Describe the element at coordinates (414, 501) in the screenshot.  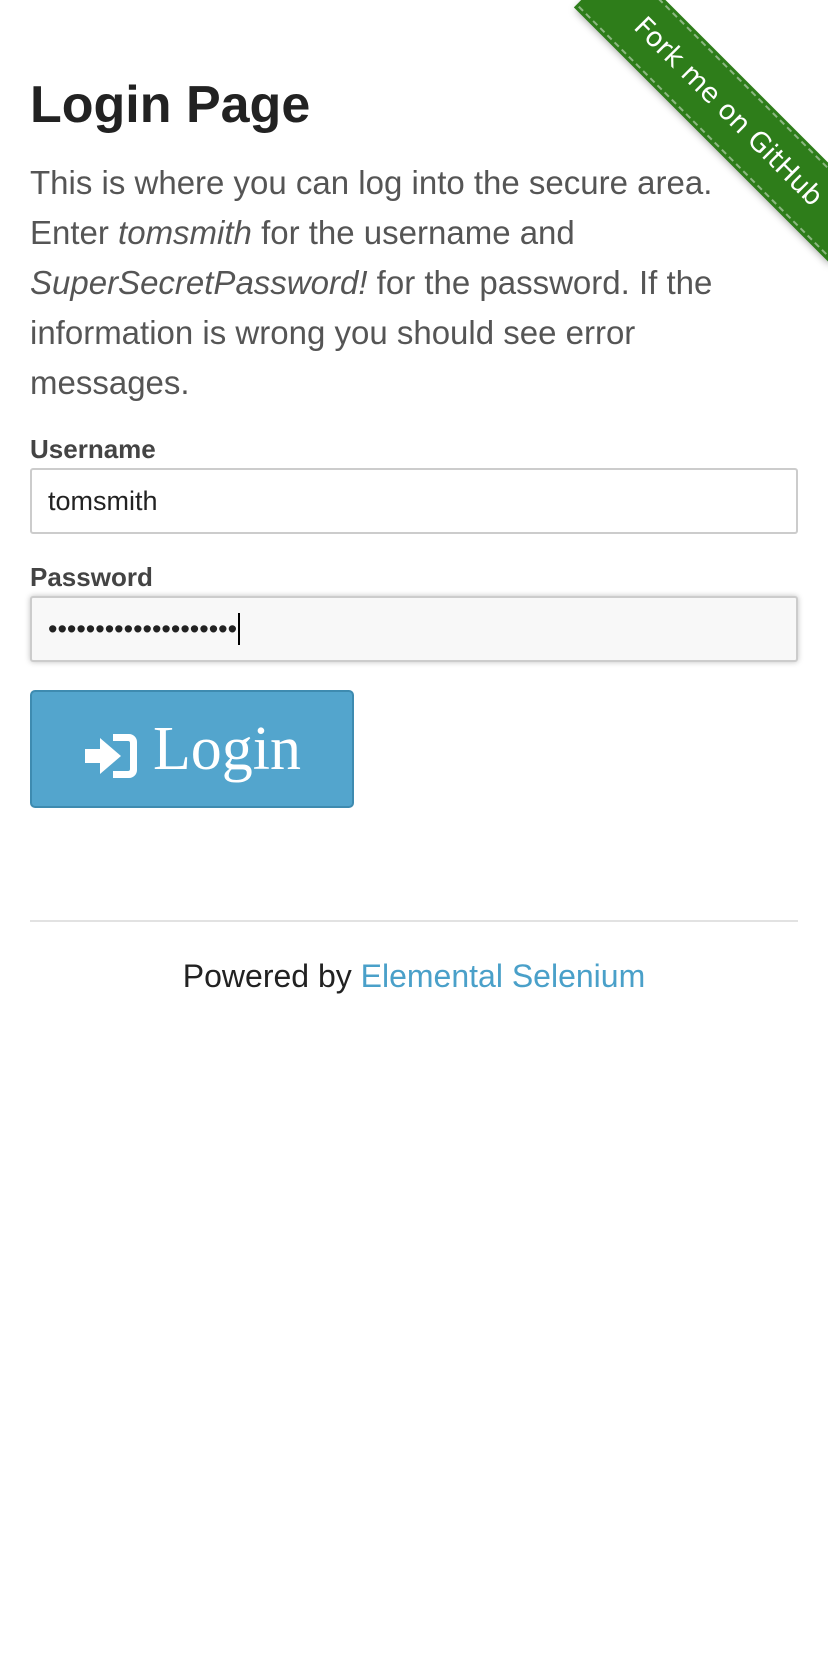
I see `username-input: tomsmith` at that location.